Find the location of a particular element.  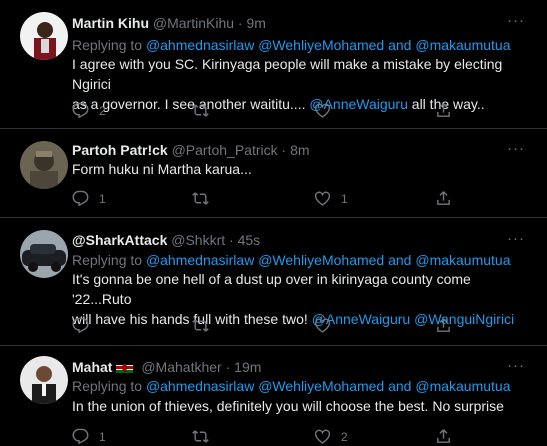

author-name: Mahat is located at coordinates (92, 367).